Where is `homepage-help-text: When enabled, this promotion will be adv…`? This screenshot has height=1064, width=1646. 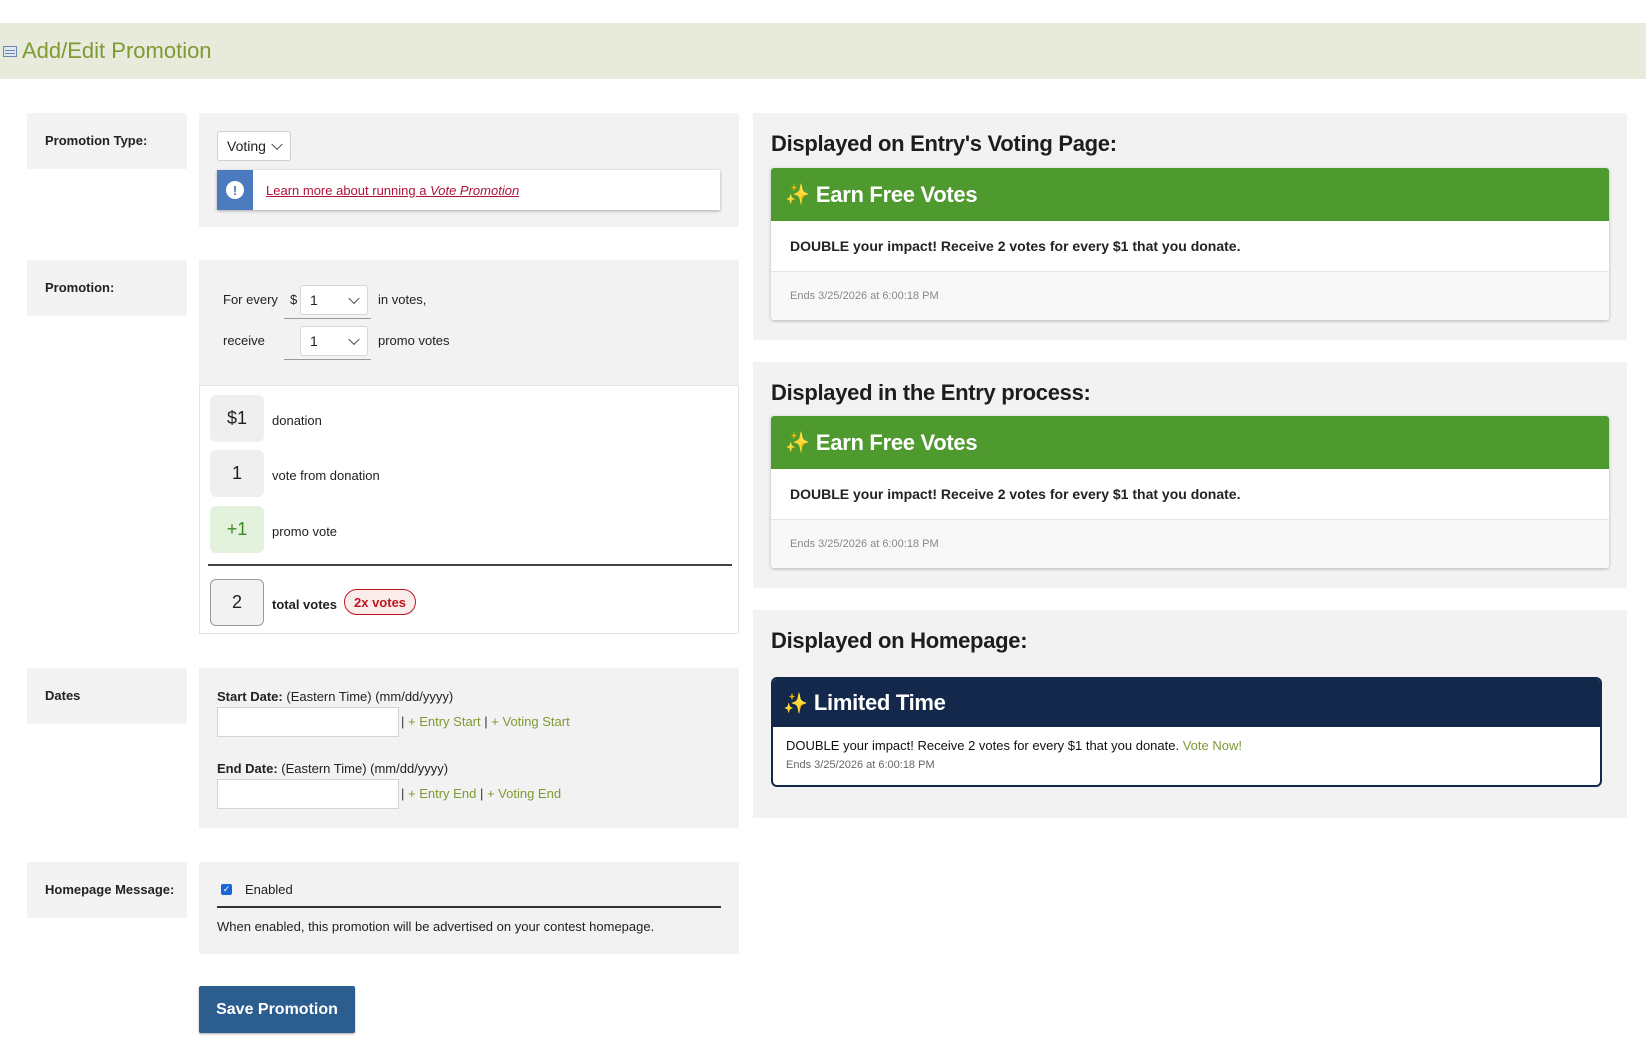 homepage-help-text: When enabled, this promotion will be adv… is located at coordinates (436, 926).